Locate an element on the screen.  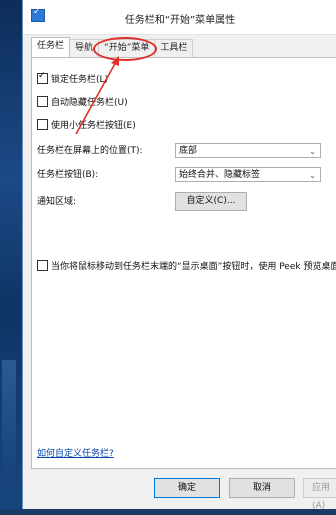
lock-taskbar-option: 锁定任务栏(L) is located at coordinates (73, 78).